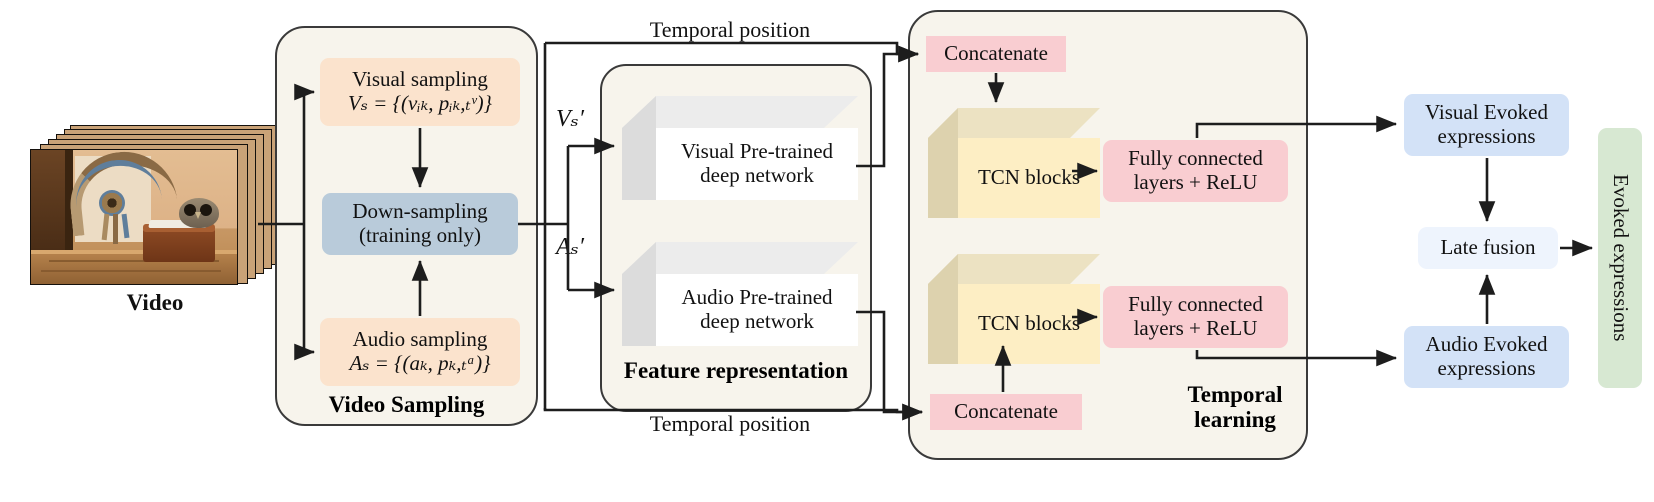 The height and width of the screenshot is (502, 1654). Describe the element at coordinates (732, 52) in the screenshot. I see `wire-temporal-position-top` at that location.